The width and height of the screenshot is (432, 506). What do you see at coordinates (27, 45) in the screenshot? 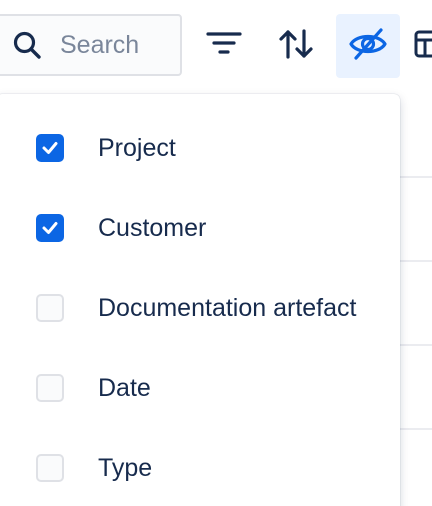
I see `search-icon` at bounding box center [27, 45].